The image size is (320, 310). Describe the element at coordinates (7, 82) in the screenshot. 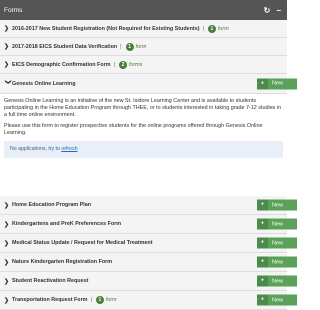

I see `chevron-down-icon: ❯` at that location.